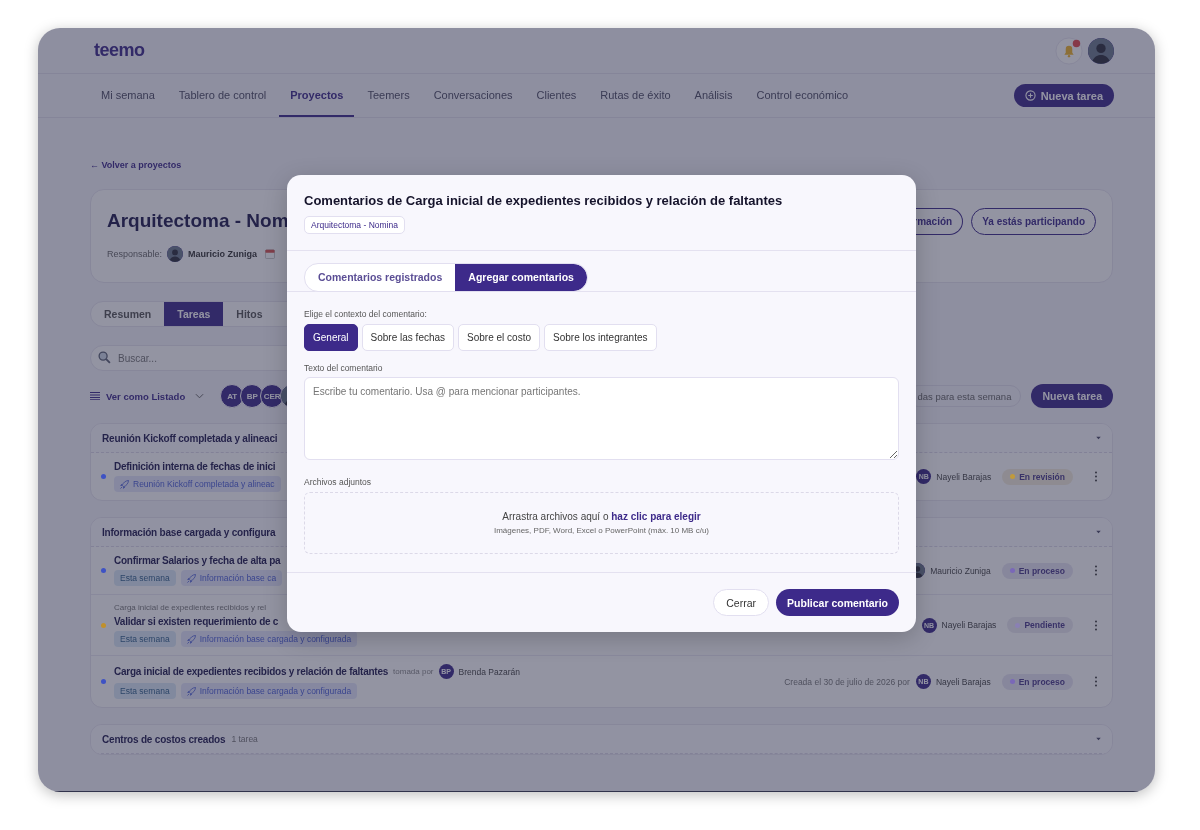 This screenshot has width=1200, height=830. I want to click on nav-tab: Teemers, so click(388, 95).